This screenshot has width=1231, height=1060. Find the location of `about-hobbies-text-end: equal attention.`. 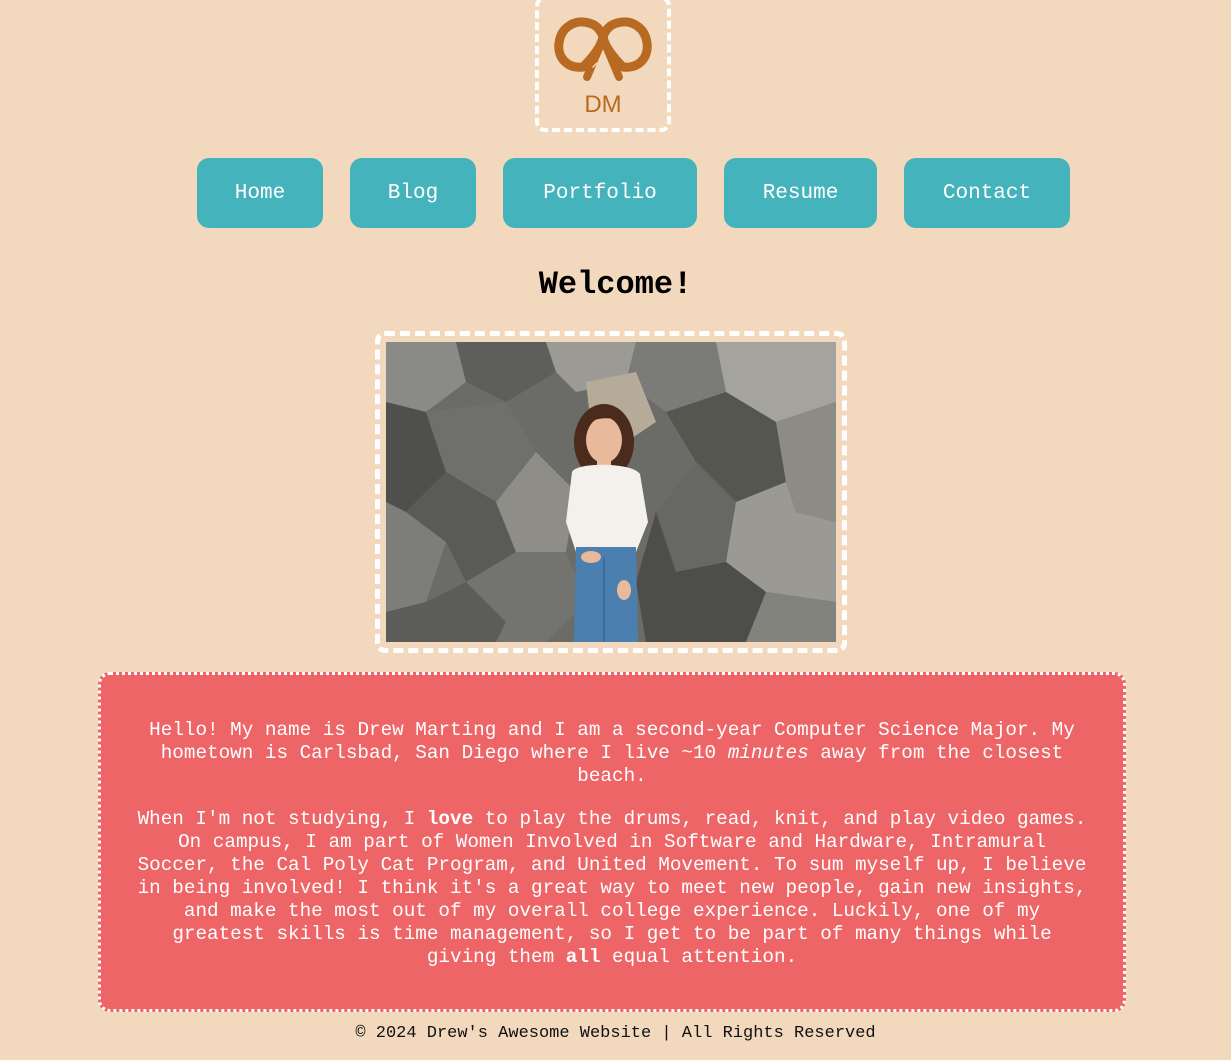

about-hobbies-text-end: equal attention. is located at coordinates (699, 957).